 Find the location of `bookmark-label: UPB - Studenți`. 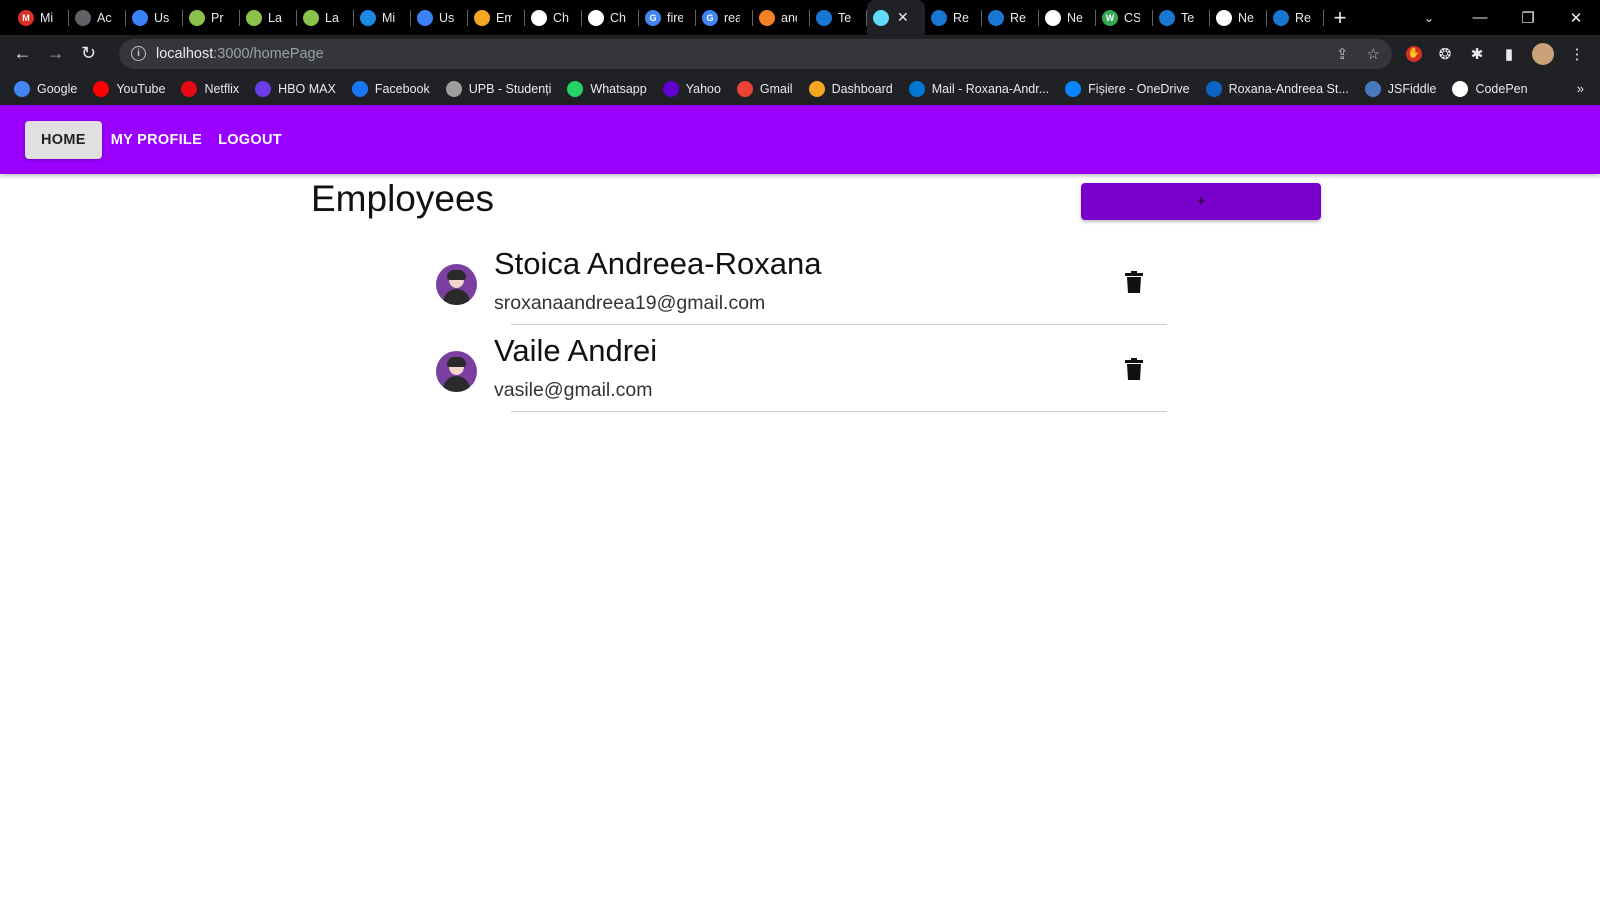

bookmark-label: UPB - Studenți is located at coordinates (510, 88).